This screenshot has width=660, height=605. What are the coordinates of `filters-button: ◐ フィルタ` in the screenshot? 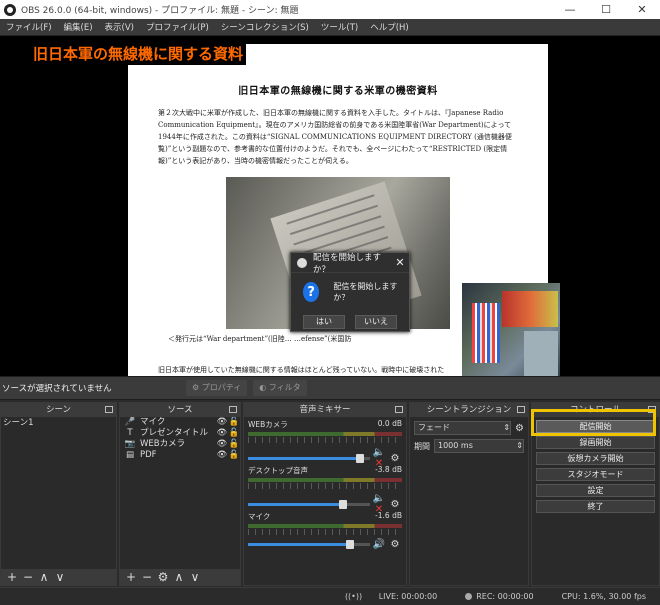 It's located at (280, 388).